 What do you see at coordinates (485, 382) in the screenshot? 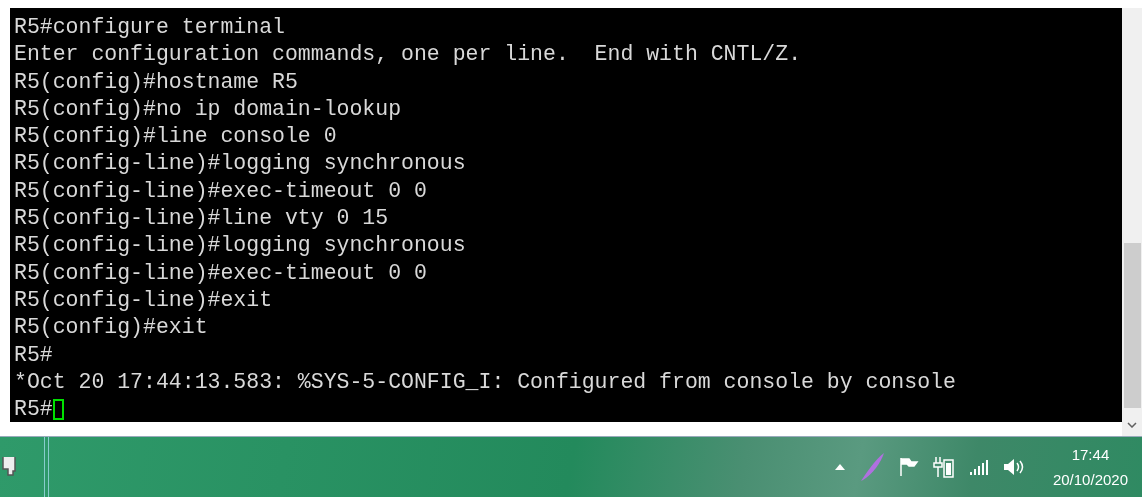
I see `terminal-line: *Oct 20 17:44:13.583: %SYS-5-CONFIG_I: Configured from console by console` at bounding box center [485, 382].